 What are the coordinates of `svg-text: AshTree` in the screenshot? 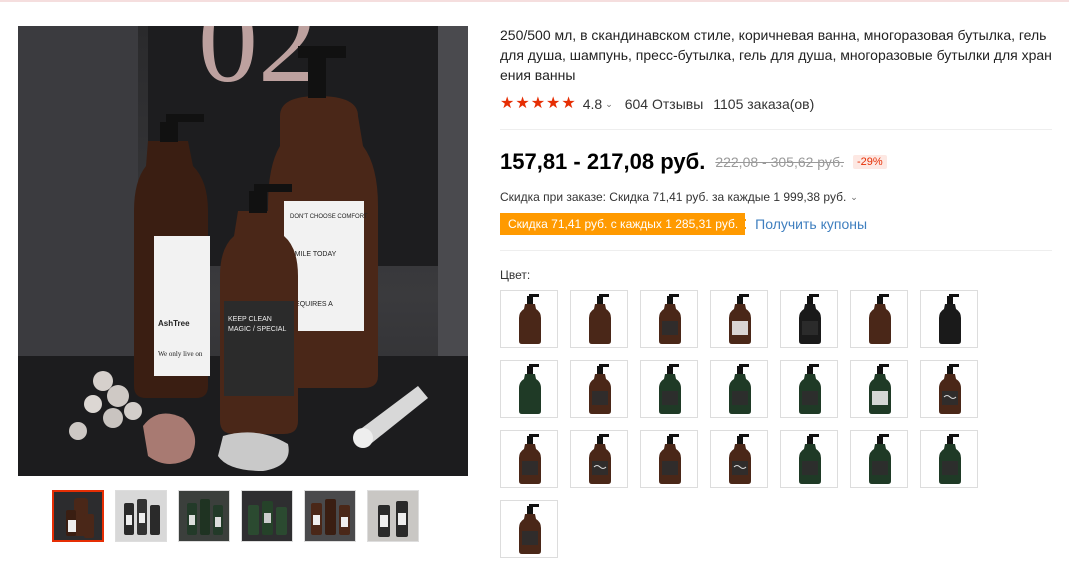 It's located at (174, 323).